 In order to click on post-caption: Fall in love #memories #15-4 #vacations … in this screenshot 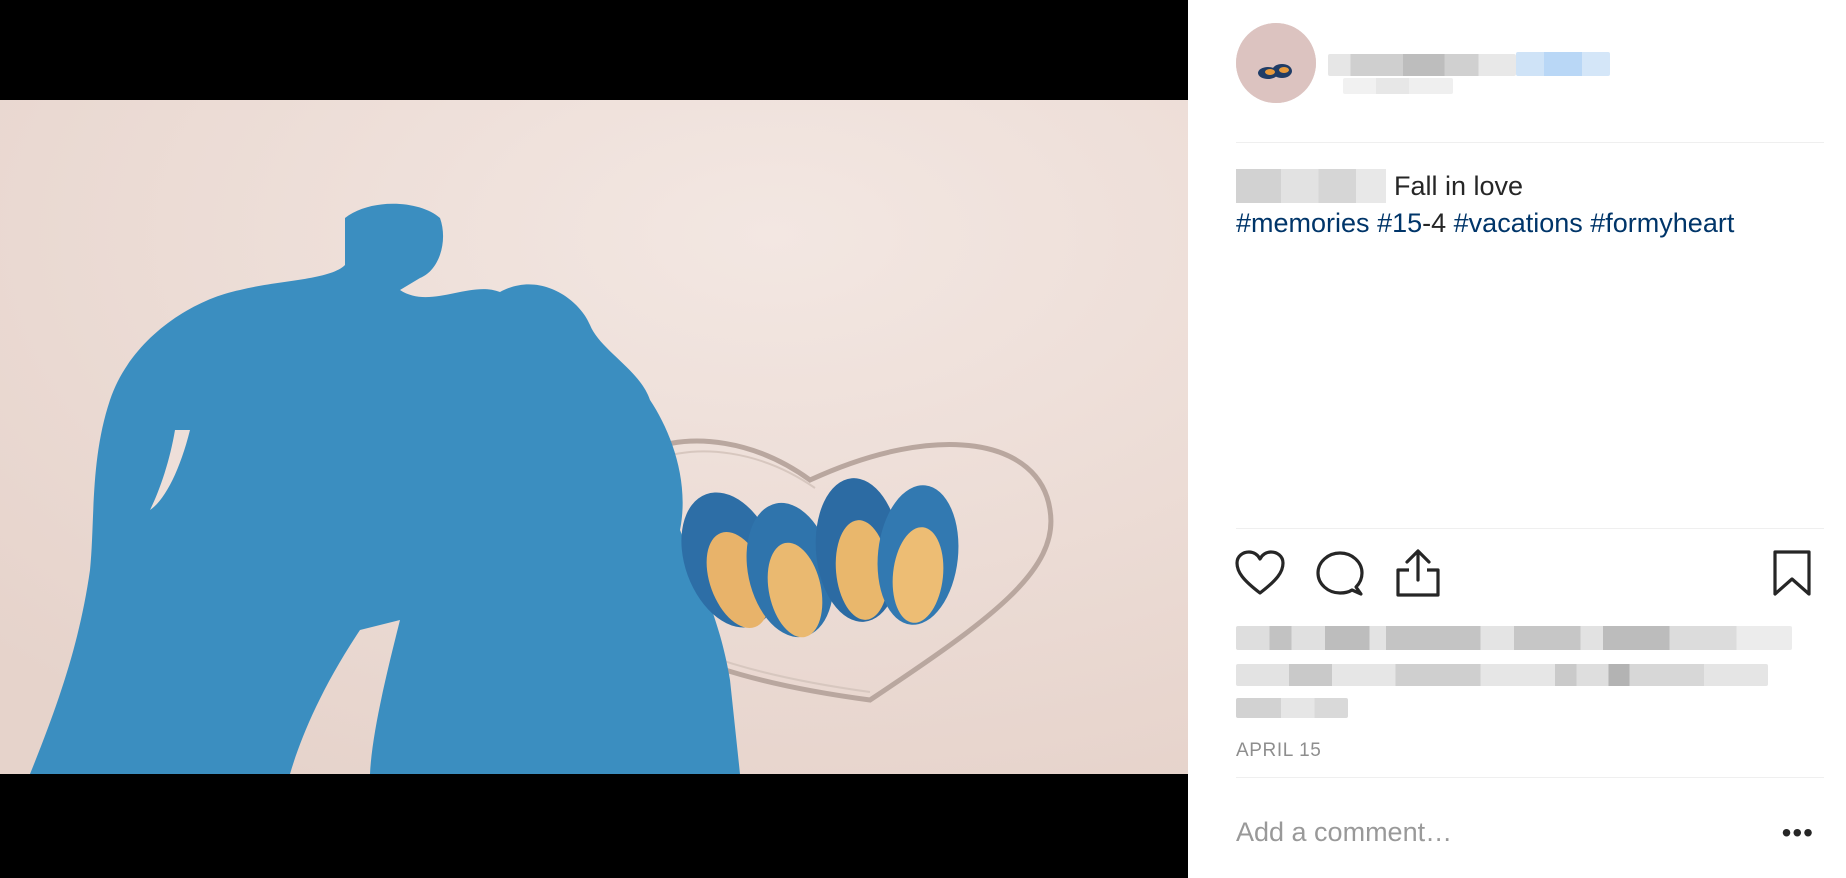, I will do `click(1529, 205)`.